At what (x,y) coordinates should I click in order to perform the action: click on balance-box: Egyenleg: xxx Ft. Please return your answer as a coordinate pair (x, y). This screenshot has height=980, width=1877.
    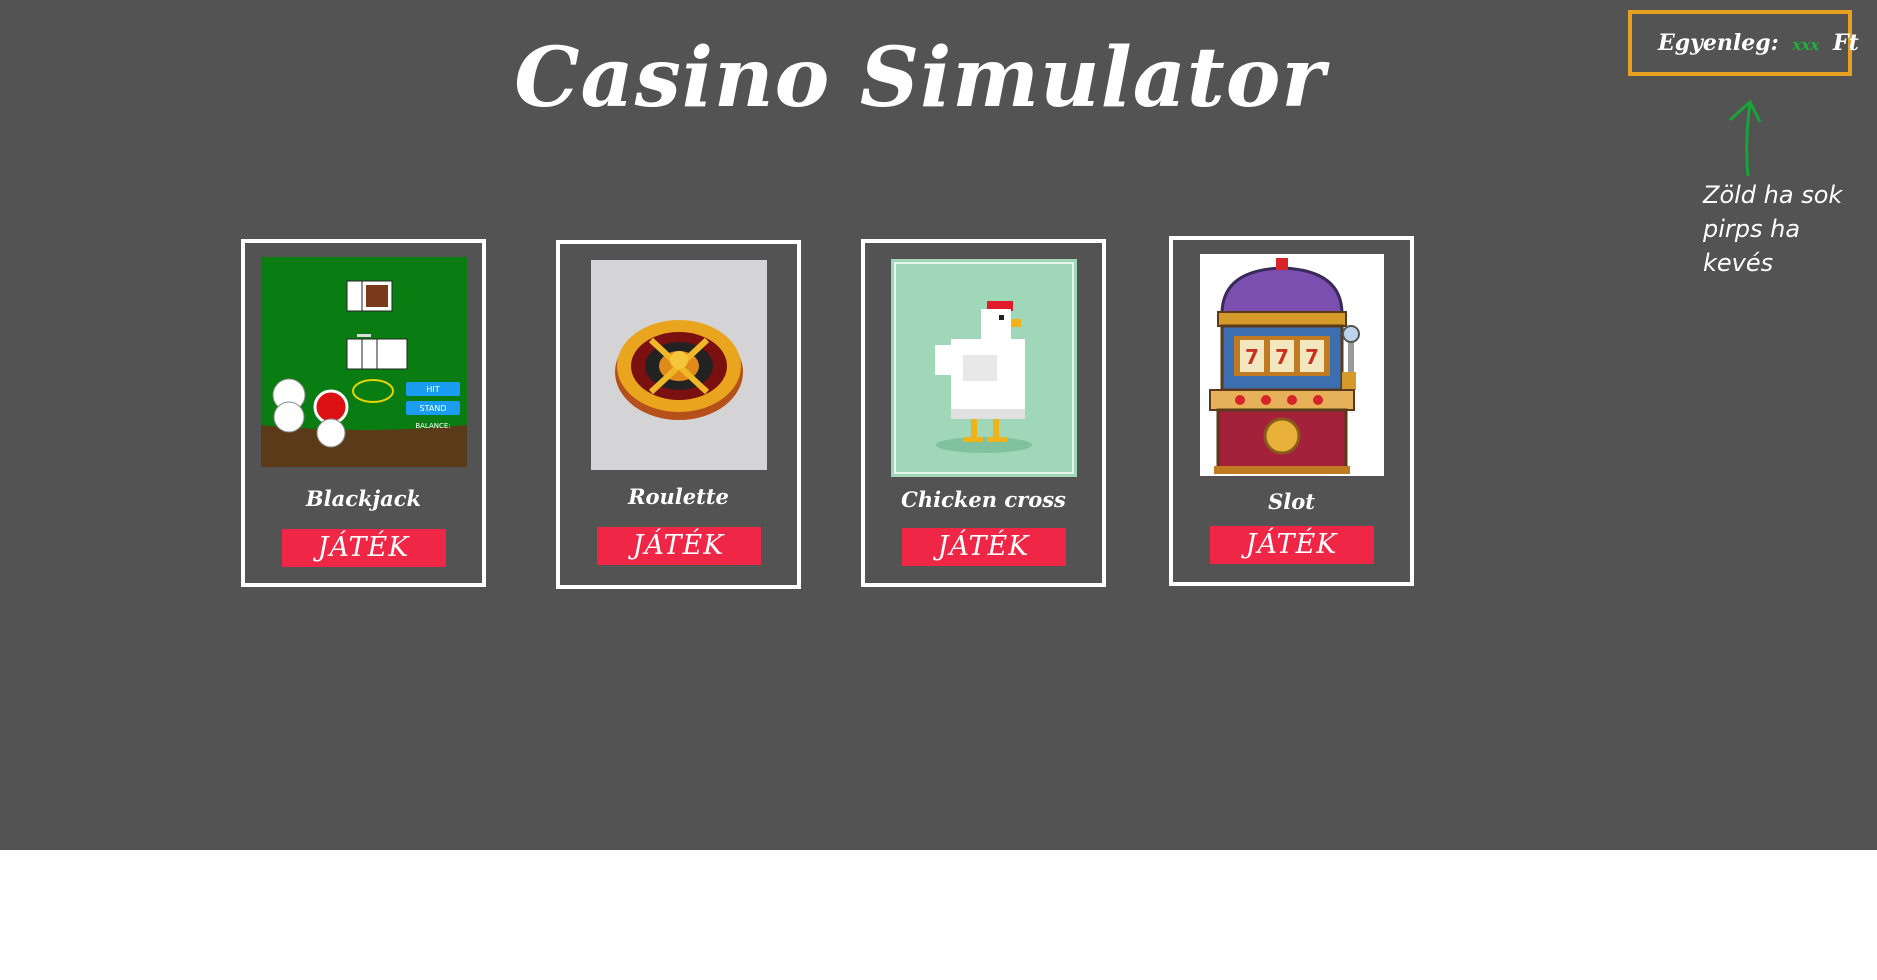
    Looking at the image, I should click on (1743, 43).